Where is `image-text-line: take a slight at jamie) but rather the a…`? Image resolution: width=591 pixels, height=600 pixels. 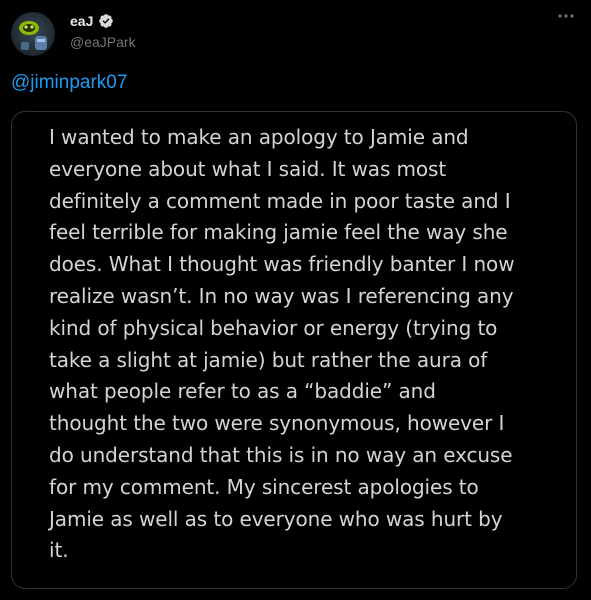
image-text-line: take a slight at jamie) but rather the a… is located at coordinates (268, 359).